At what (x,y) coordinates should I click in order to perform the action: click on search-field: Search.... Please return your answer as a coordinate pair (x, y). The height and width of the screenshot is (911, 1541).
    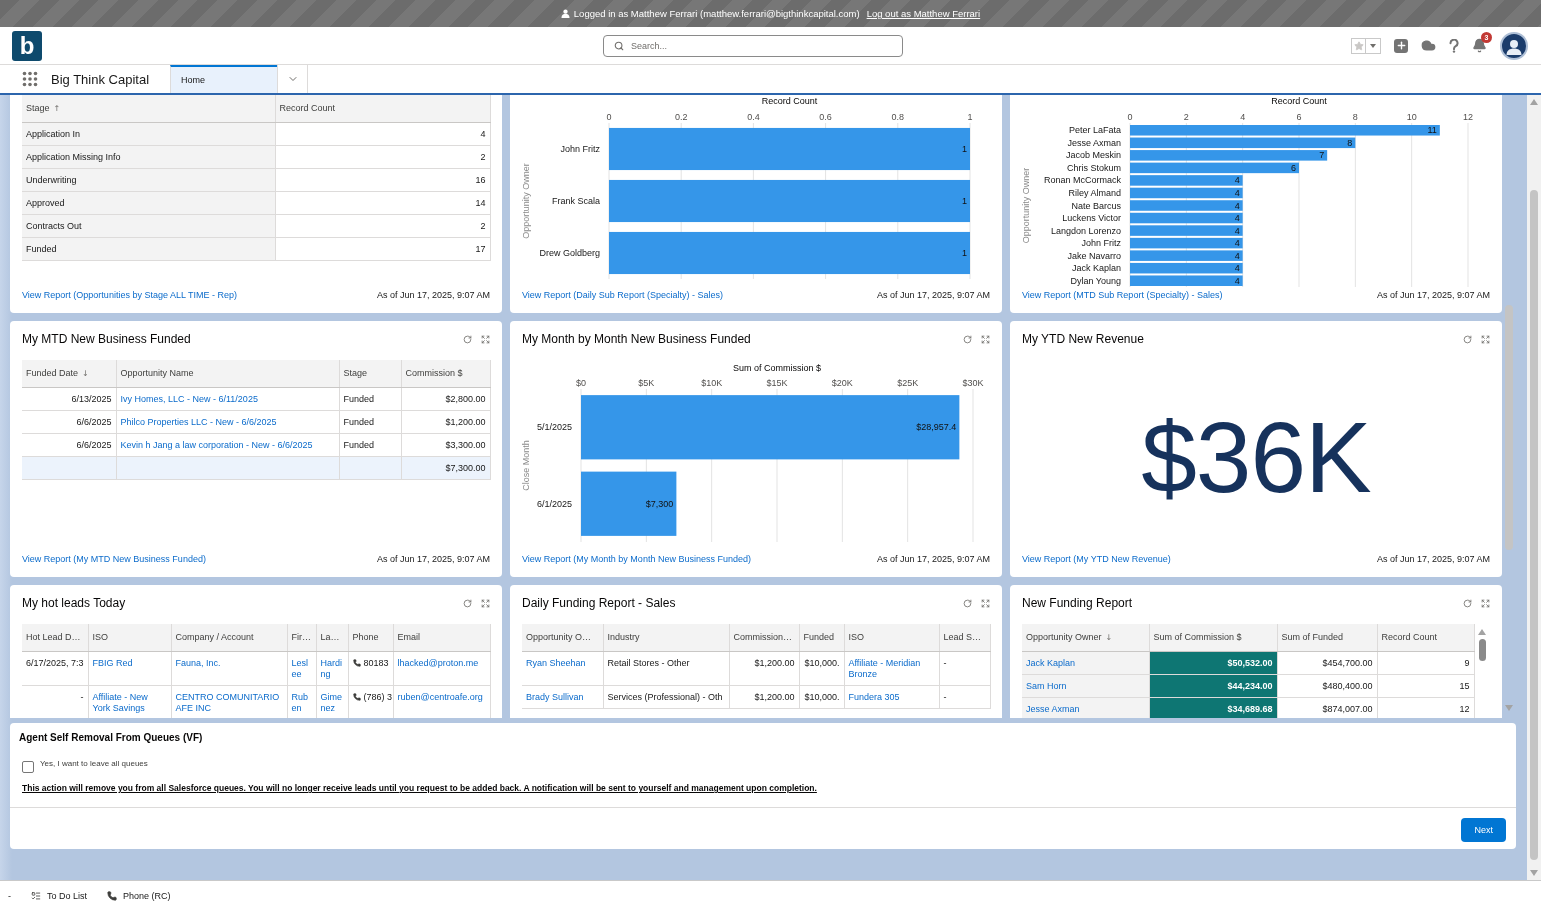
    Looking at the image, I should click on (753, 45).